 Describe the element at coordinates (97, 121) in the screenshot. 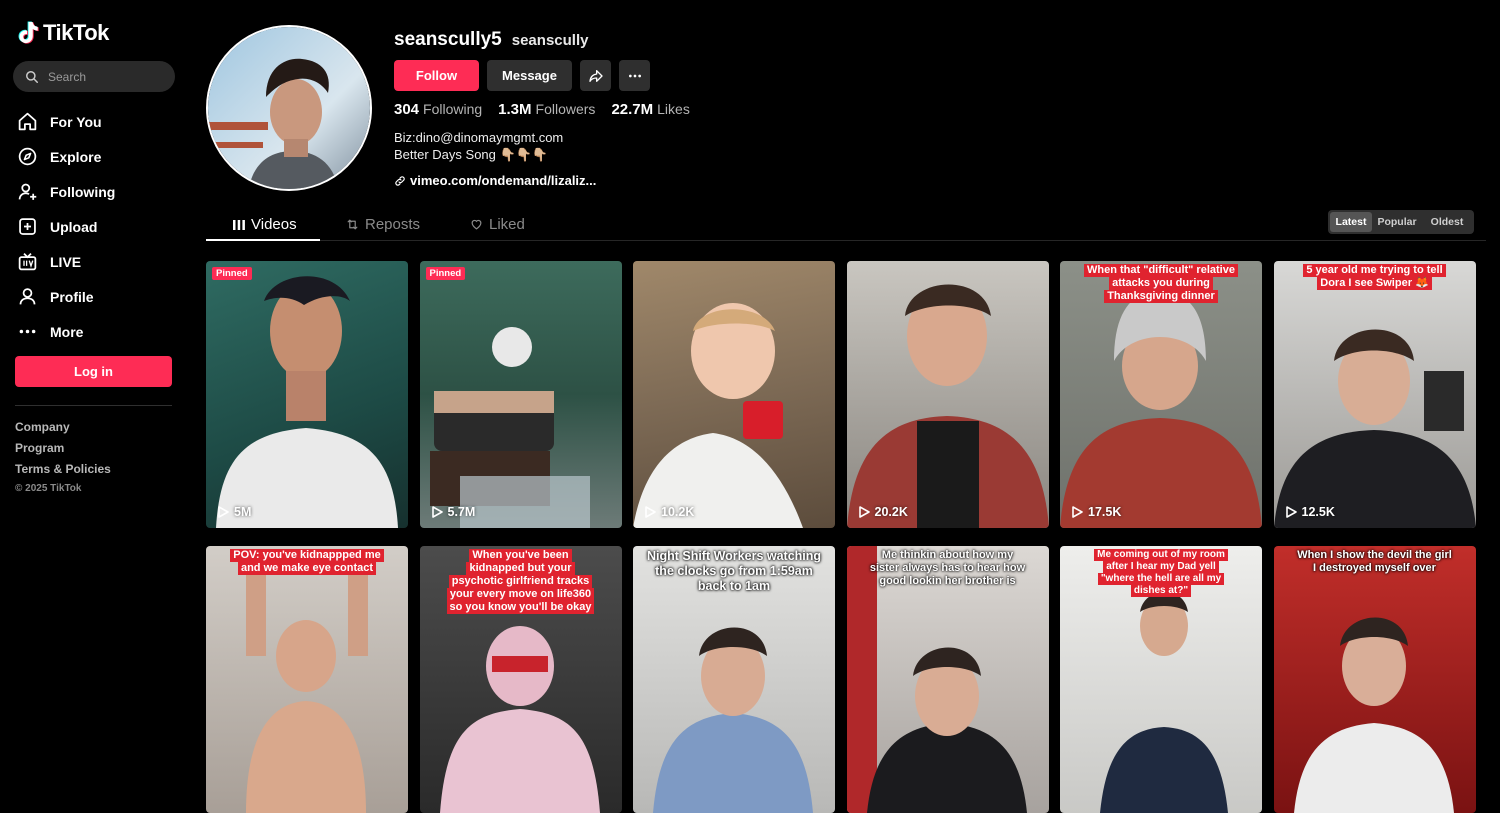

I see `nav-for-you: For You` at that location.